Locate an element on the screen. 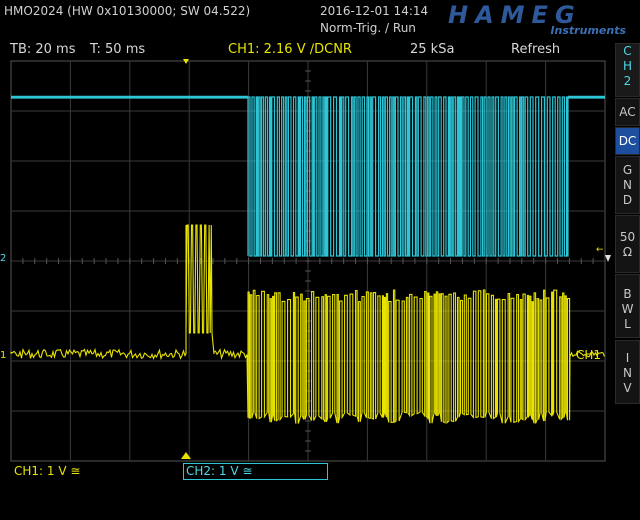 This screenshot has height=520, width=640. ch1-ref-label: 1 is located at coordinates (3, 355).